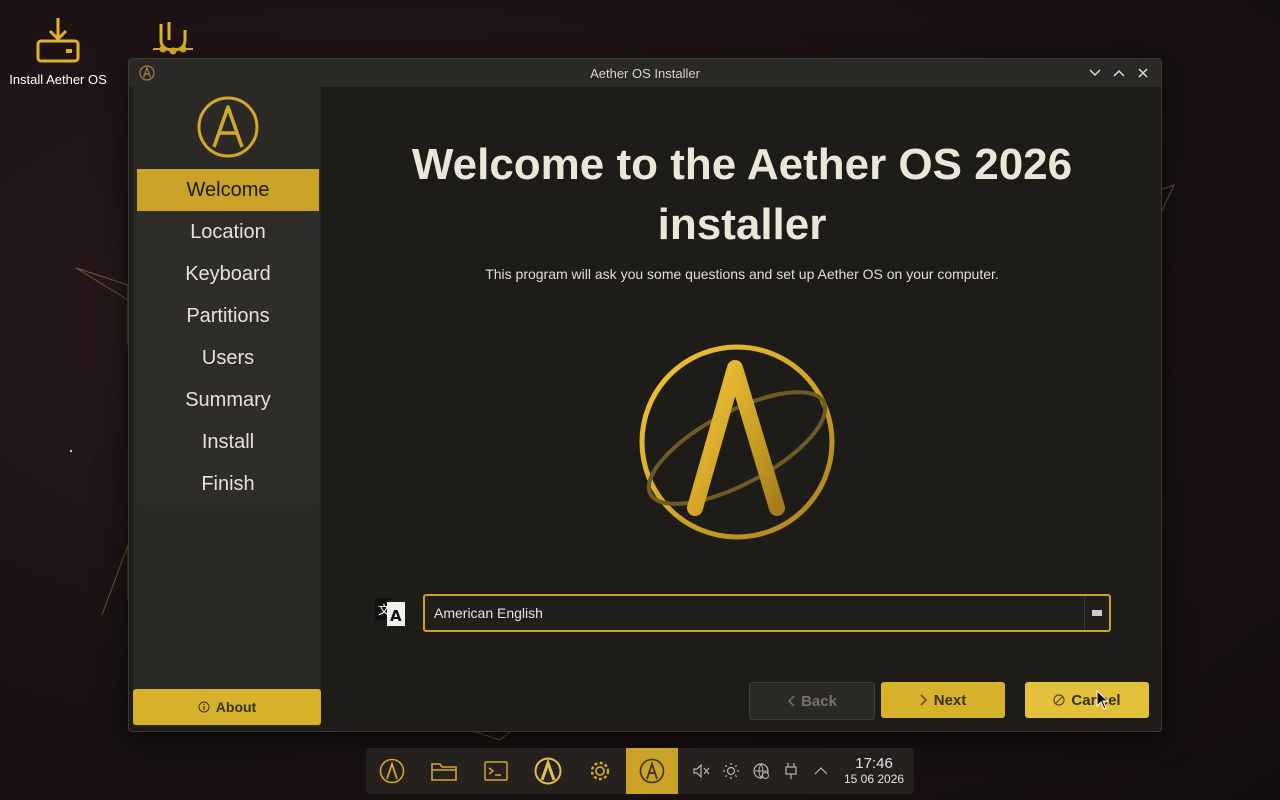 This screenshot has width=1280, height=800. I want to click on step-finish: Finish, so click(228, 484).